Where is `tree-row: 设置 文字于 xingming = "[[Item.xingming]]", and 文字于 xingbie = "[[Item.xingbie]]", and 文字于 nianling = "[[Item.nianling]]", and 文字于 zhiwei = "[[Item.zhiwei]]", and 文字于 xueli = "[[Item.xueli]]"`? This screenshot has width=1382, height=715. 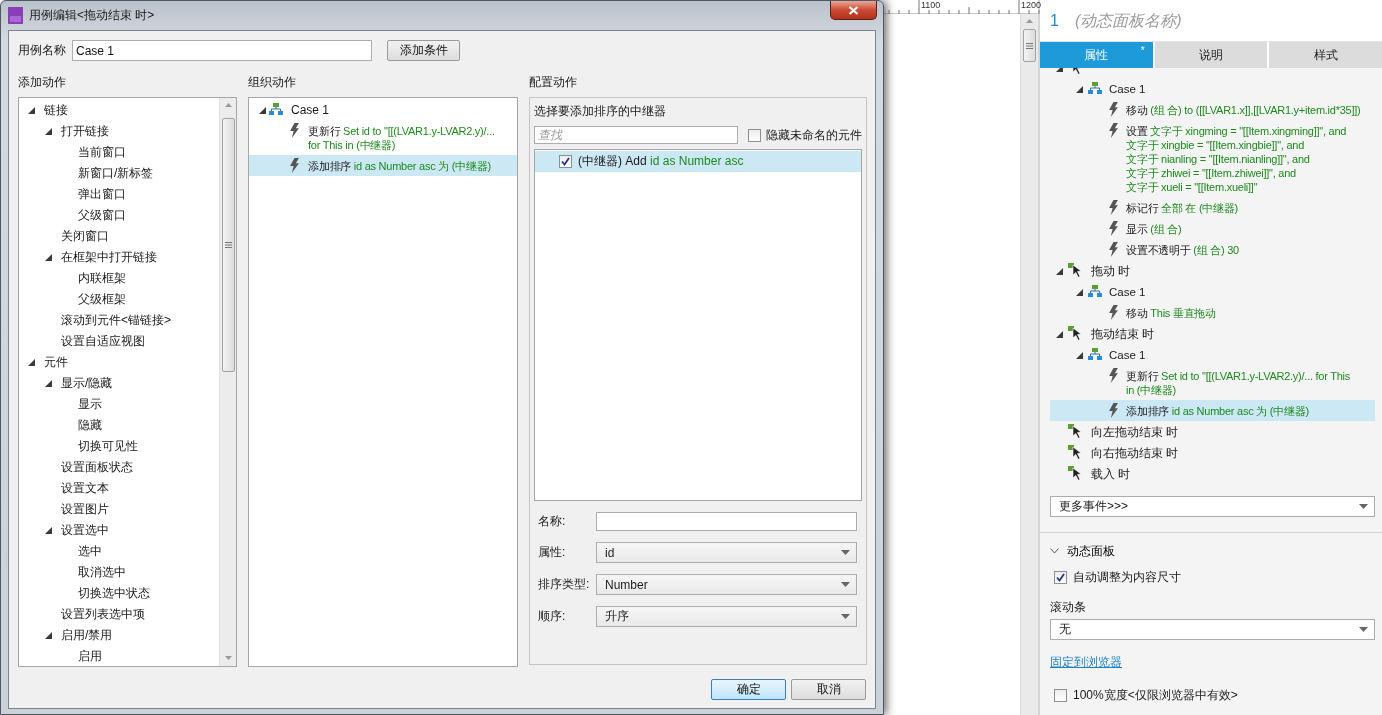 tree-row: 设置 文字于 xingming = "[[Item.xingming]]", and 文字于 xingbie = "[[Item.xingbie]]", and 文字于 nianling = "[[Item.nianling]]", and 文字于 zhiwei = "[[Item.zhiwei]]", and 文字于 xueli = "[[Item.xueli]]" is located at coordinates (1212, 158).